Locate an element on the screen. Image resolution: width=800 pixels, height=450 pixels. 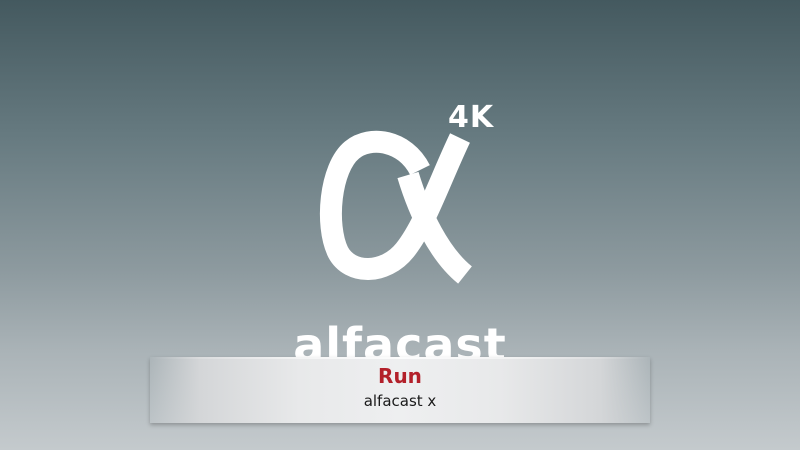
action-bar-highlight is located at coordinates (400, 358).